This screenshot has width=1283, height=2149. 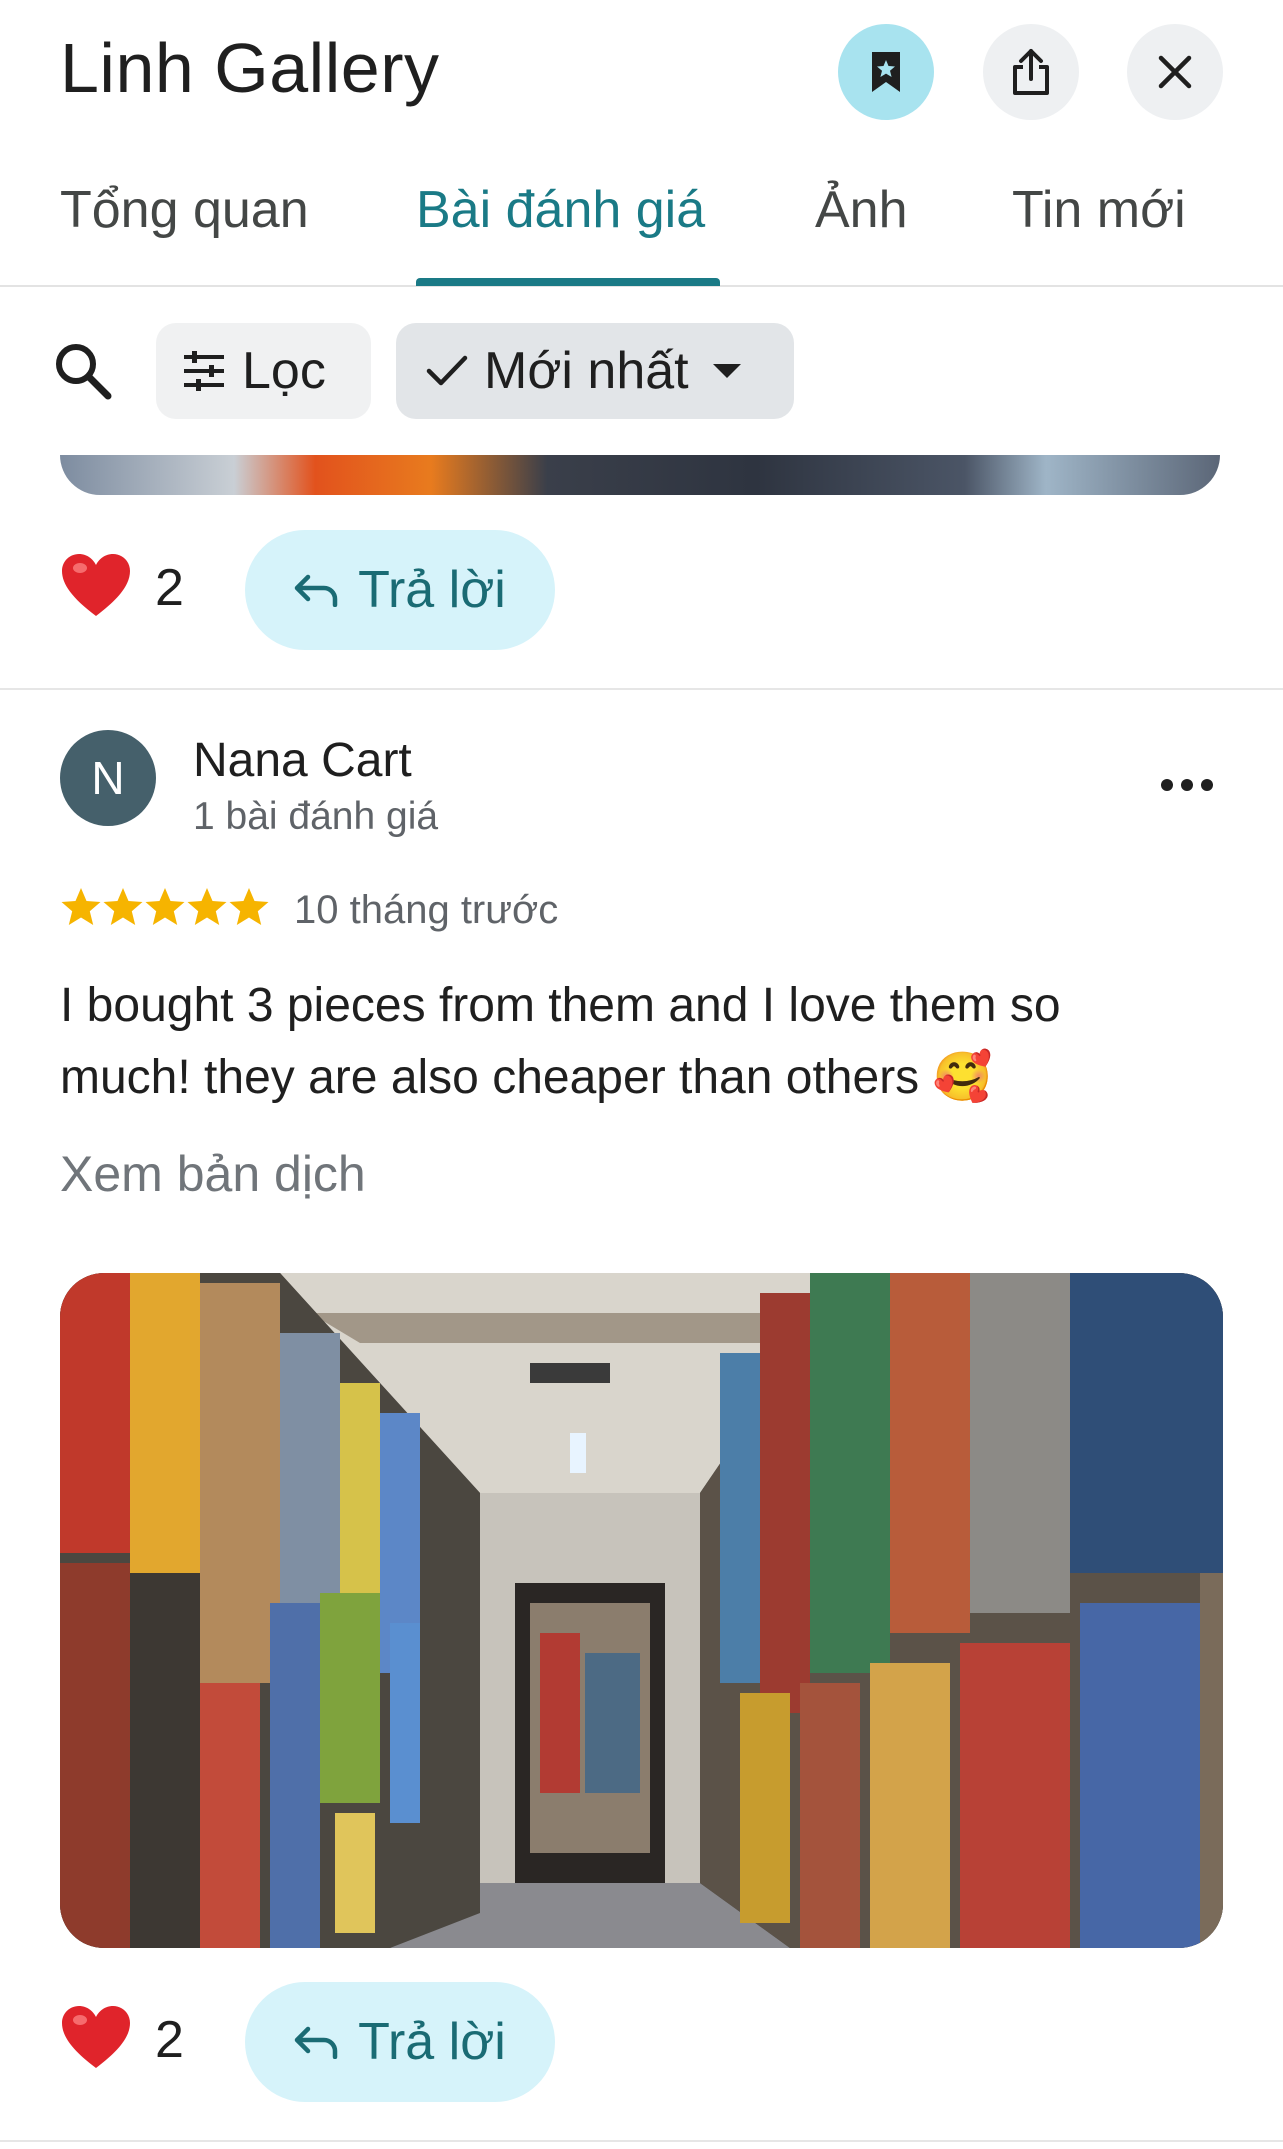 What do you see at coordinates (204, 371) in the screenshot?
I see `tune-icon` at bounding box center [204, 371].